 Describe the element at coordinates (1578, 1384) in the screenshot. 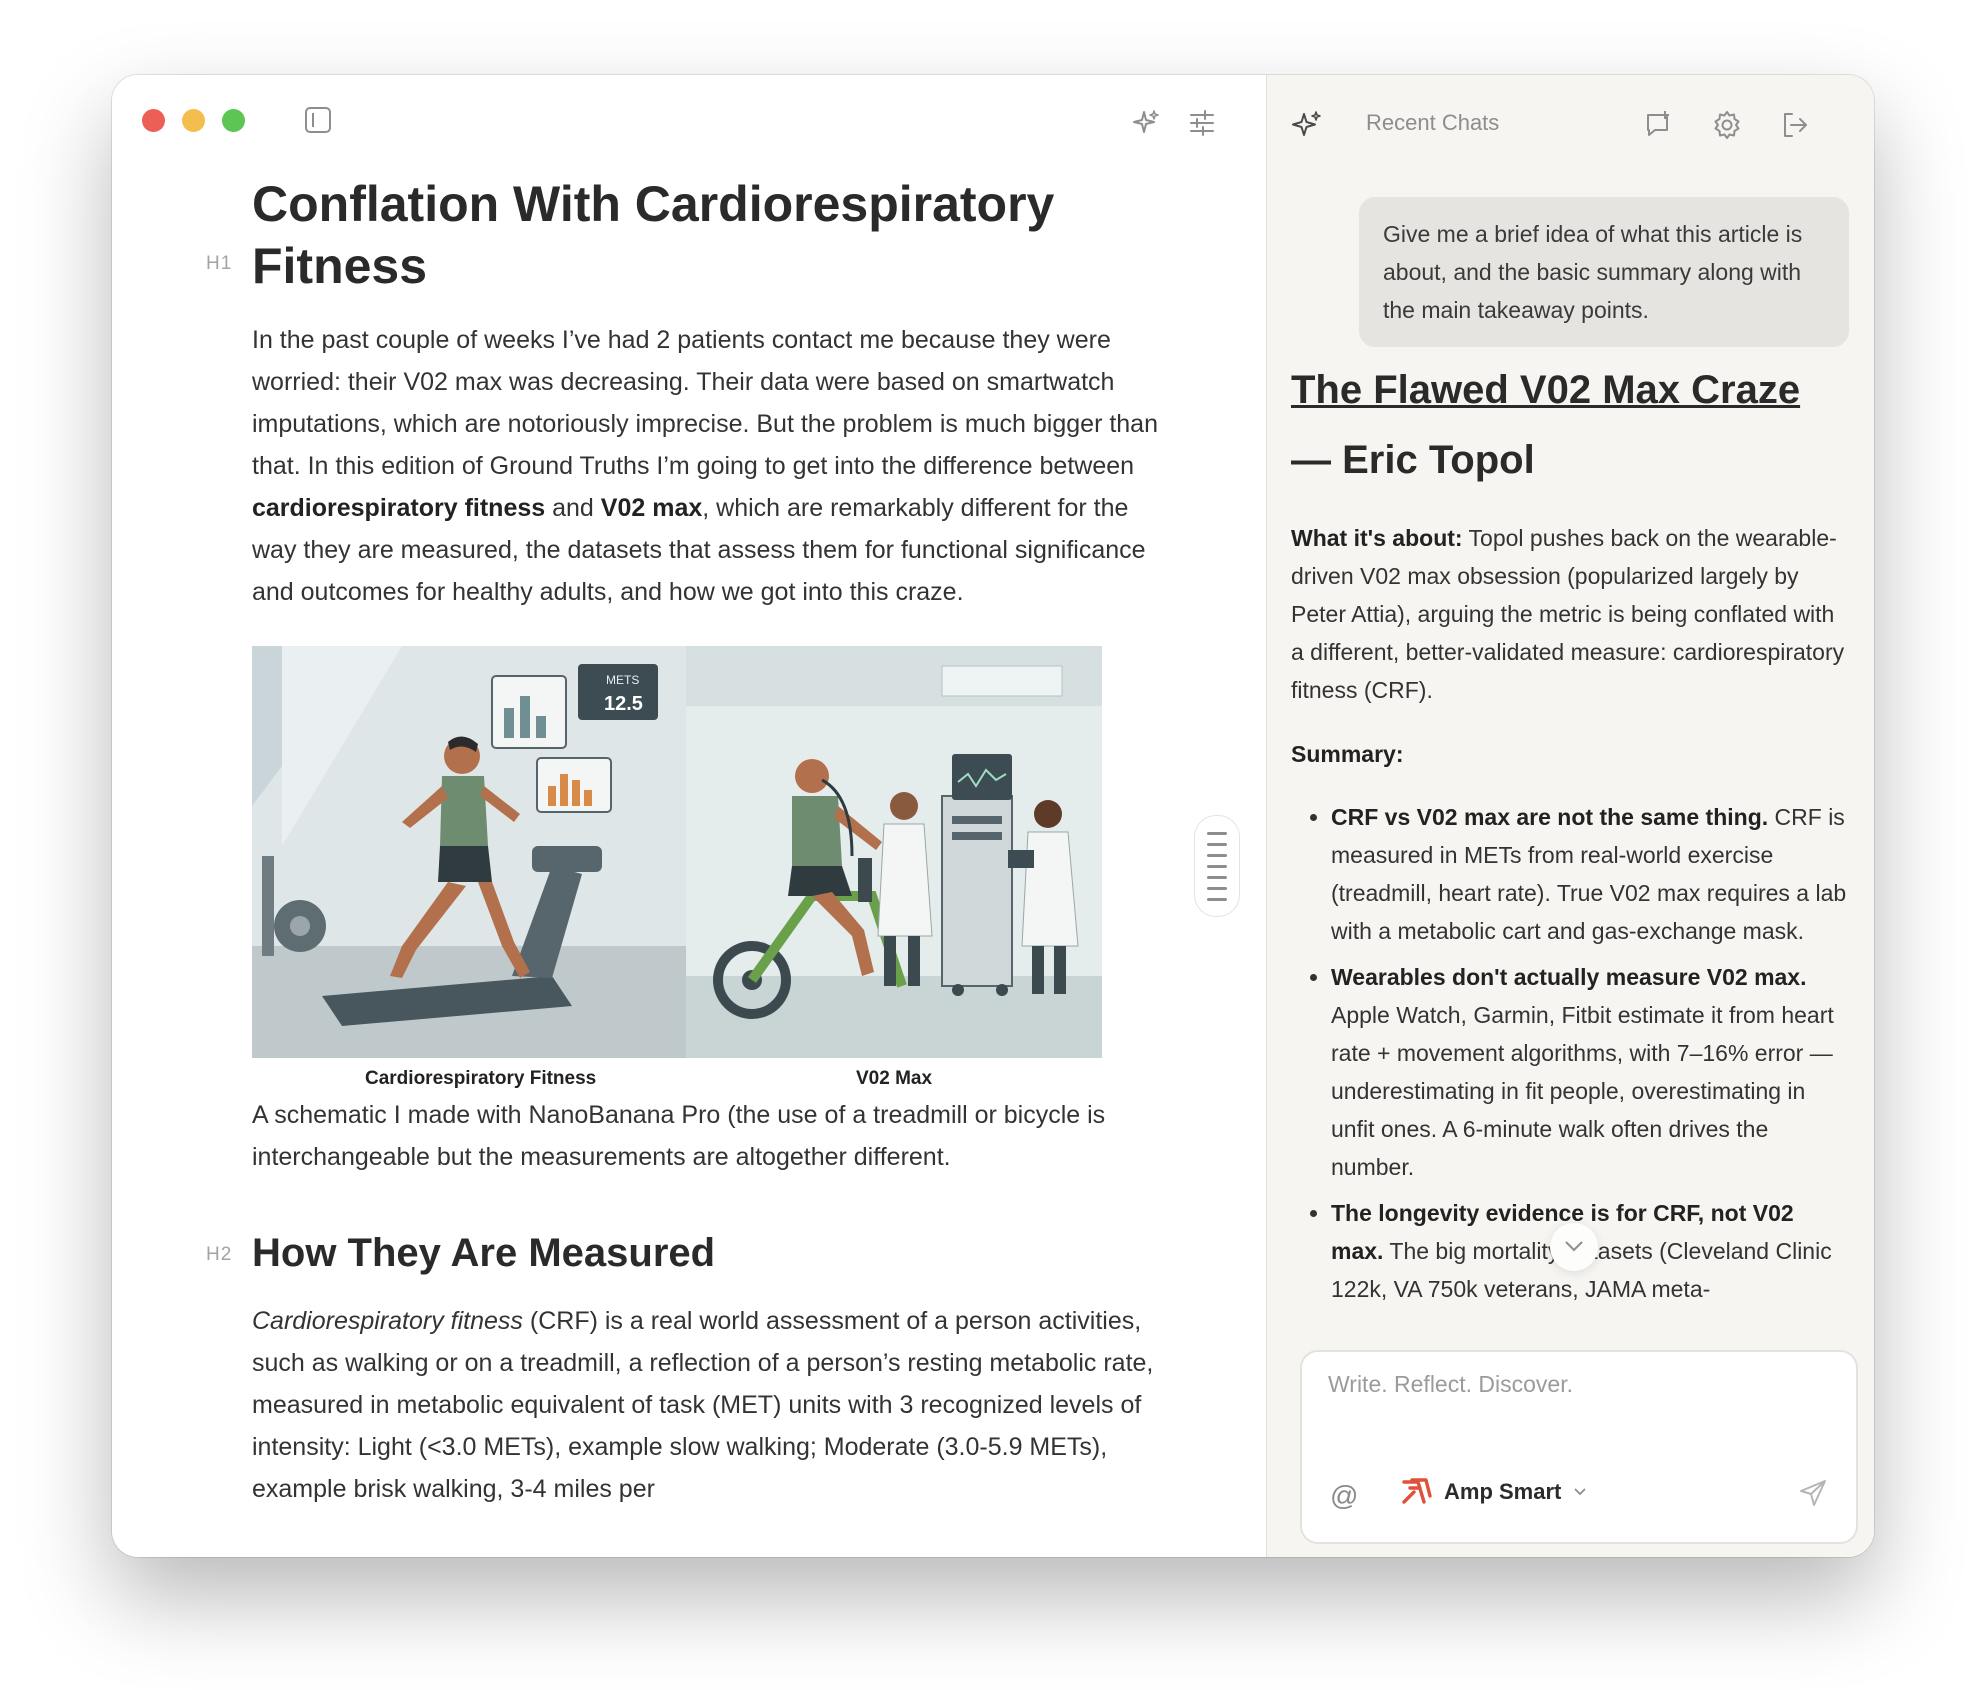

I see `chat-input` at that location.